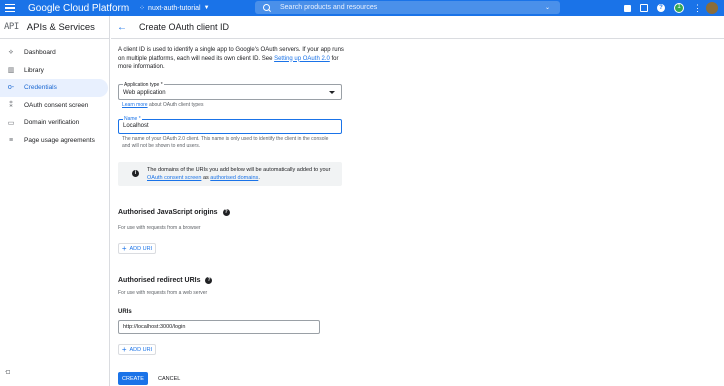 The image size is (724, 386). I want to click on sidebar-item-dashboard: ⟡ Dashboard, so click(54, 53).